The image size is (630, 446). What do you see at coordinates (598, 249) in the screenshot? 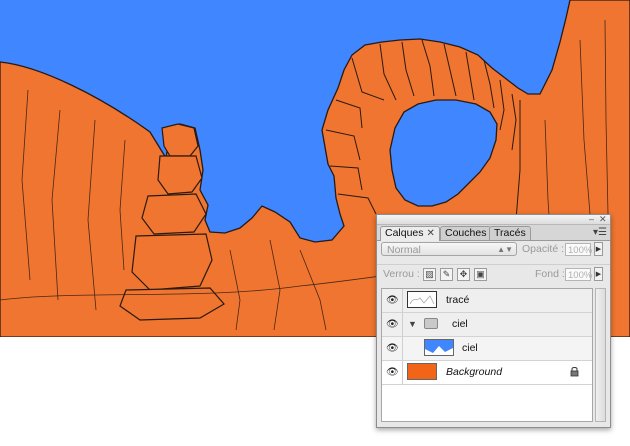
I see `opacity-arrow-icon: ▶` at bounding box center [598, 249].